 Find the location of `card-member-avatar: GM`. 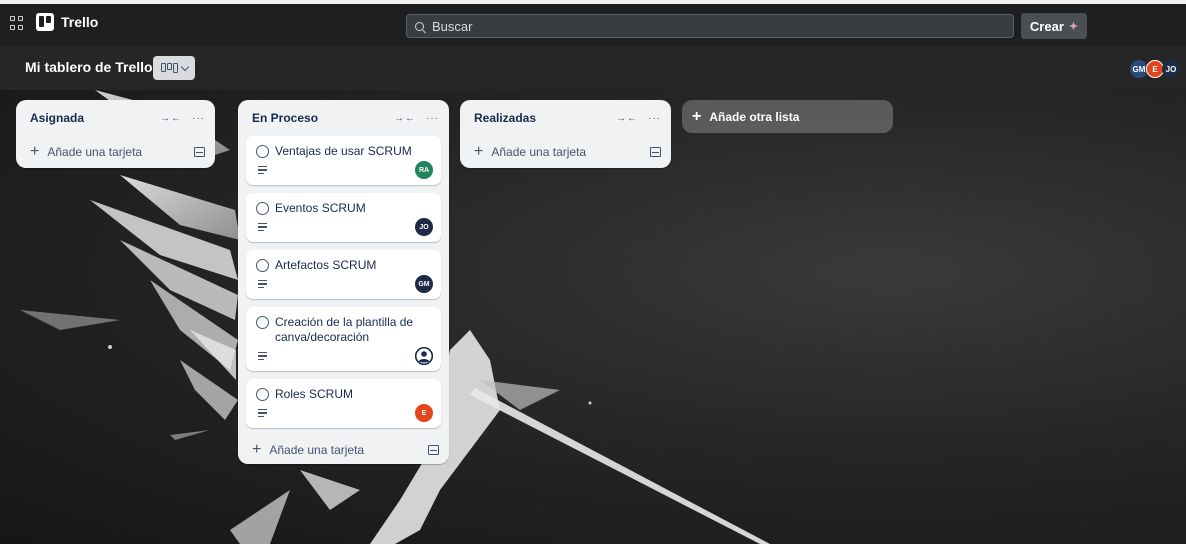

card-member-avatar: GM is located at coordinates (424, 284).